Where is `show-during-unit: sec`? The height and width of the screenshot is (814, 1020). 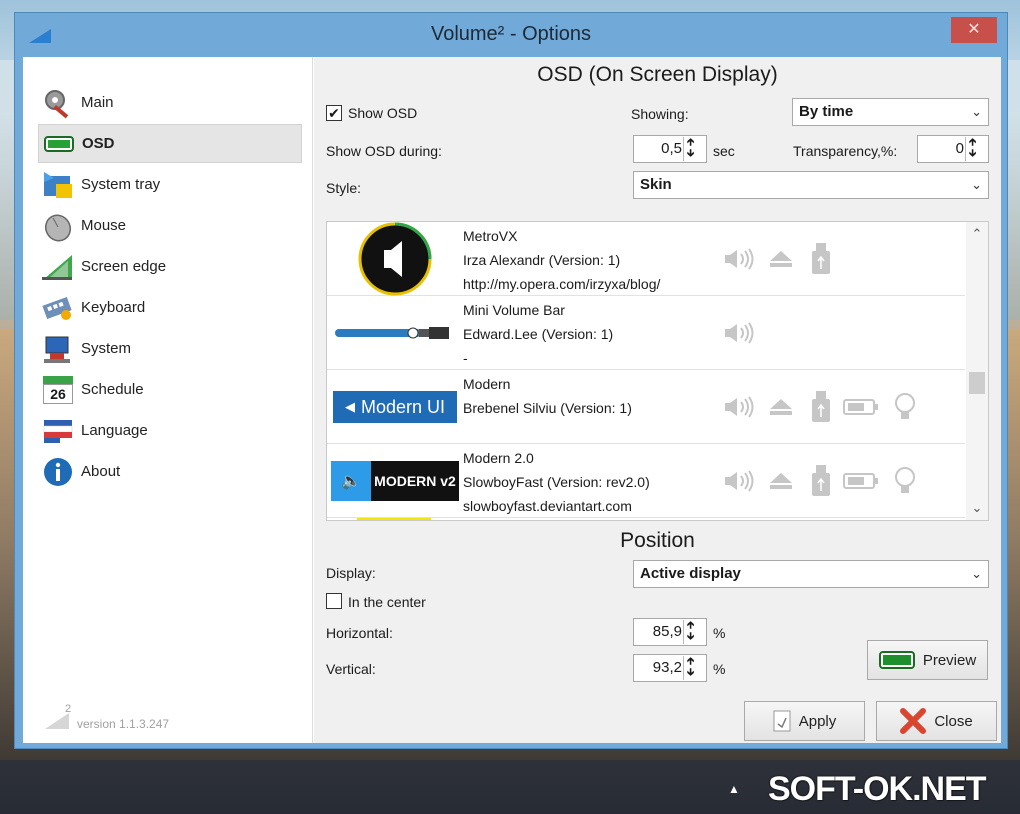 show-during-unit: sec is located at coordinates (724, 151).